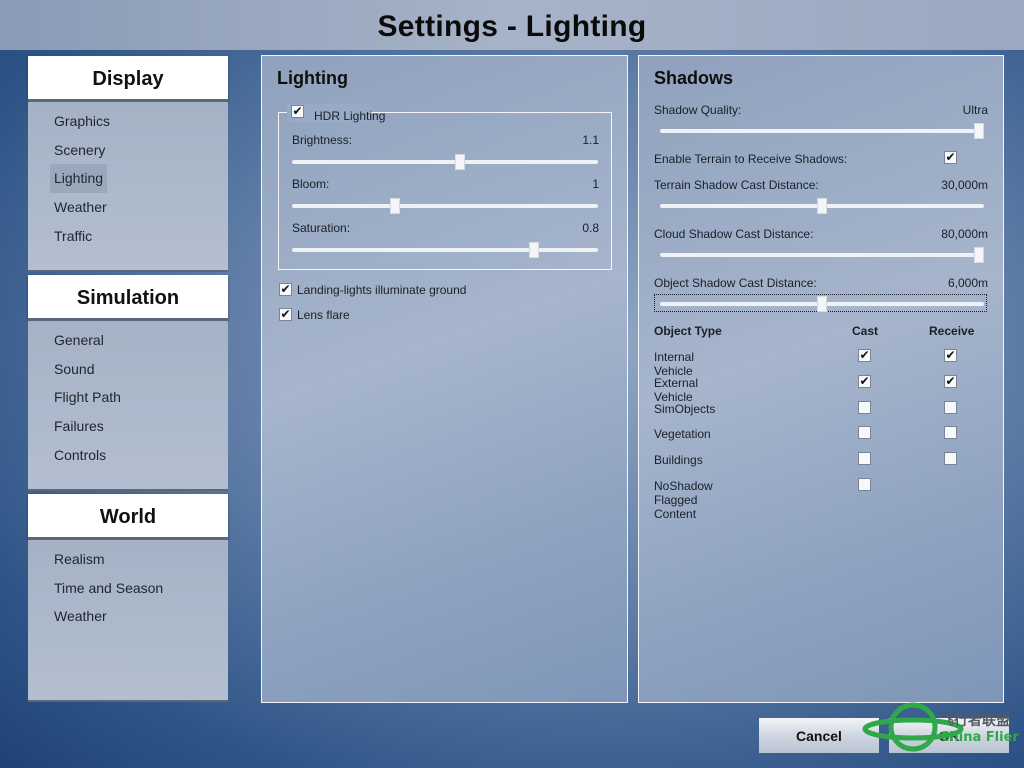 This screenshot has height=768, width=1024. Describe the element at coordinates (676, 389) in the screenshot. I see `object-type-label: External Vehicle` at that location.